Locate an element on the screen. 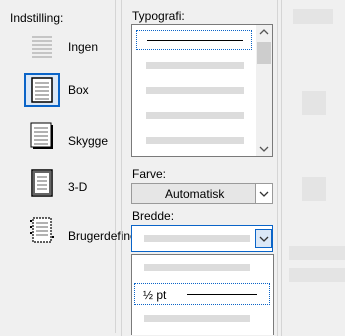  scroll-up-icon is located at coordinates (264, 32).